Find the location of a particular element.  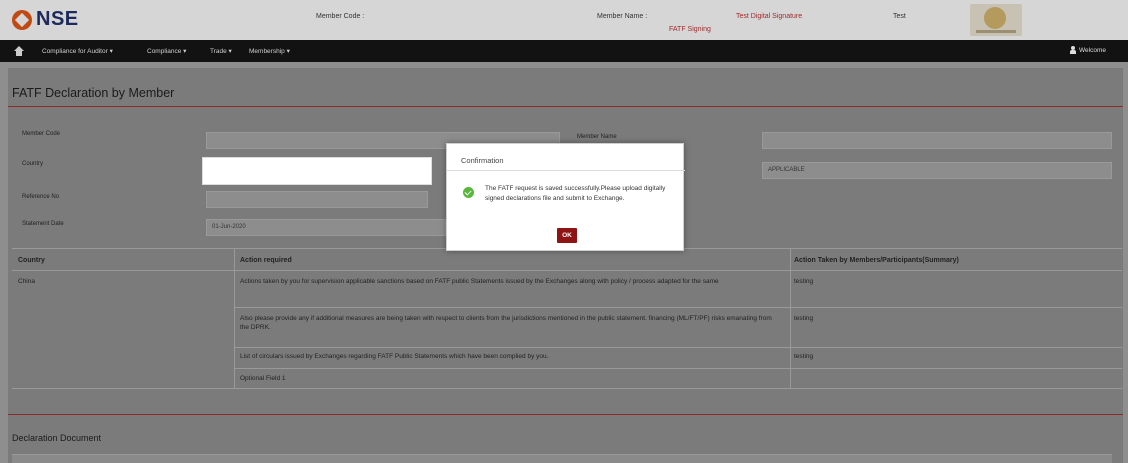

statement-date-label: Statement Date is located at coordinates (43, 224).